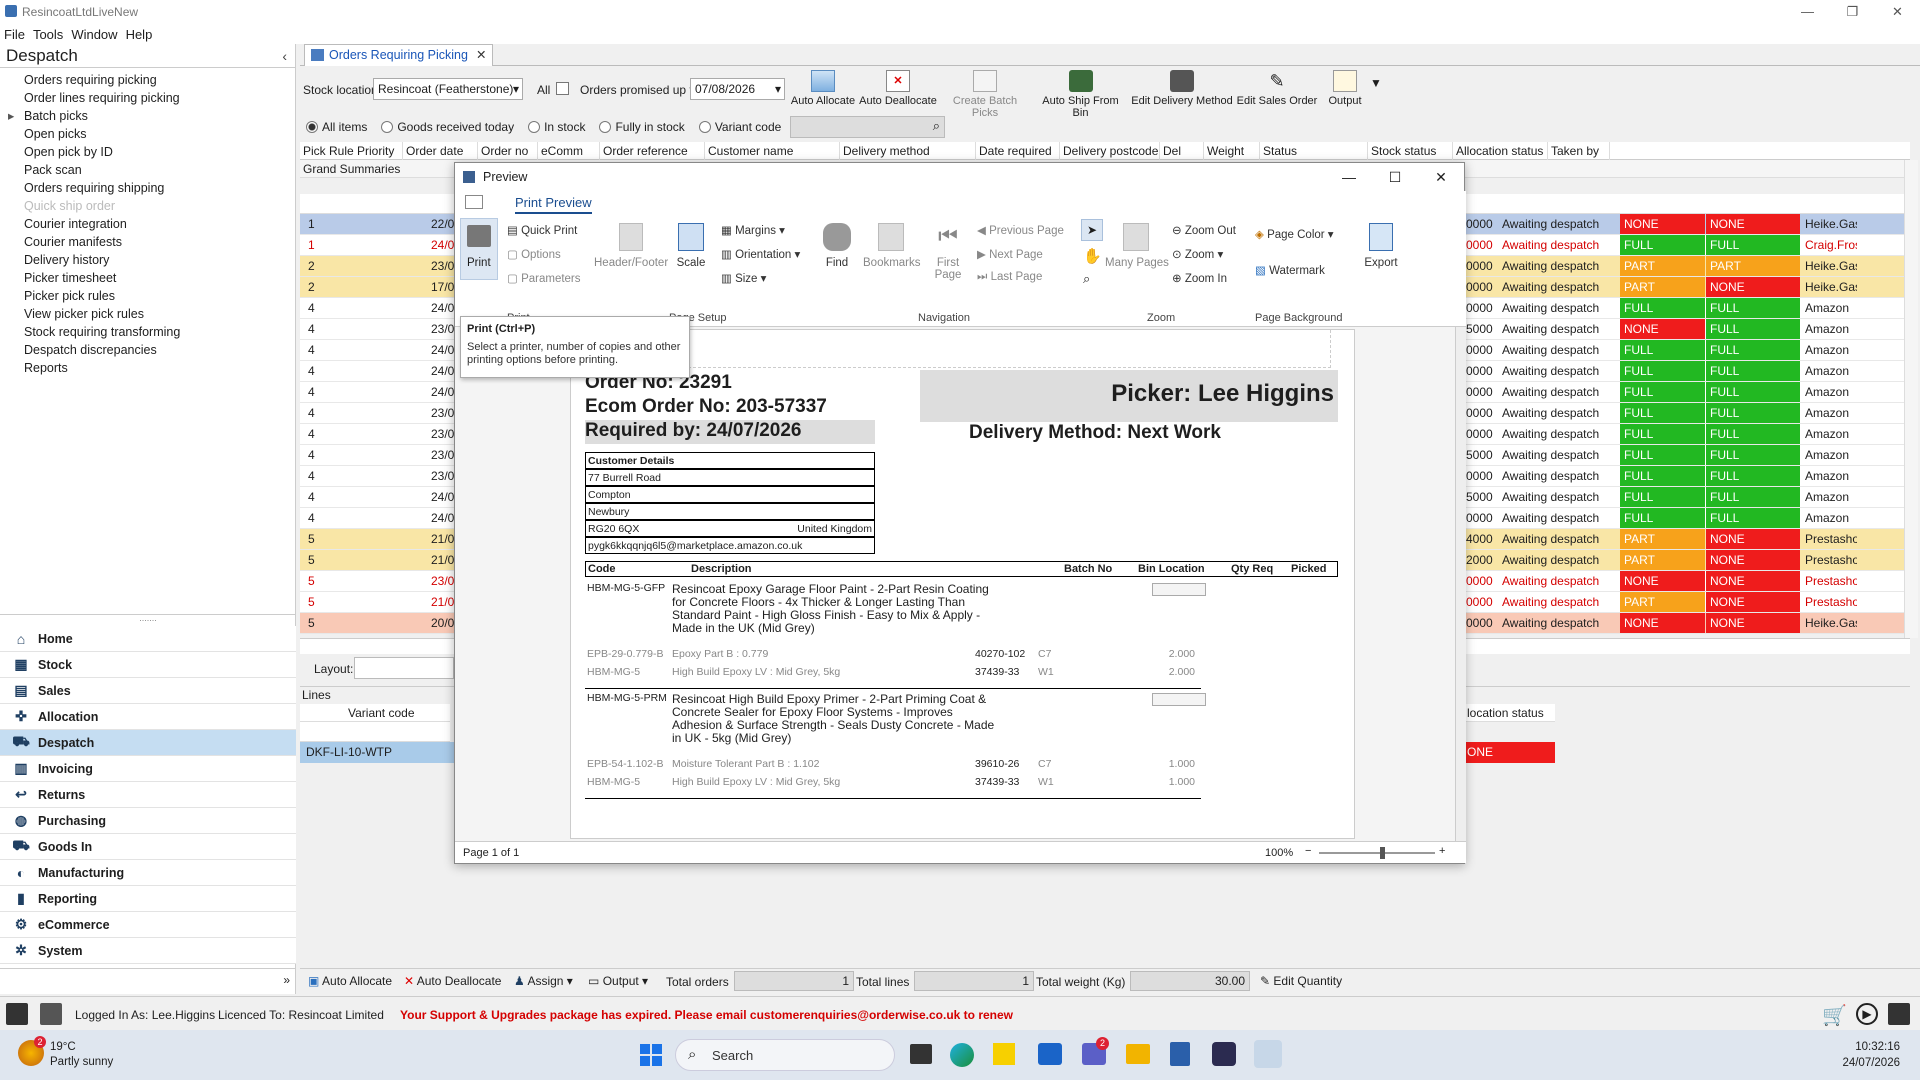 The height and width of the screenshot is (1080, 1920). I want to click on cart-icon: 🛒, so click(1834, 1015).